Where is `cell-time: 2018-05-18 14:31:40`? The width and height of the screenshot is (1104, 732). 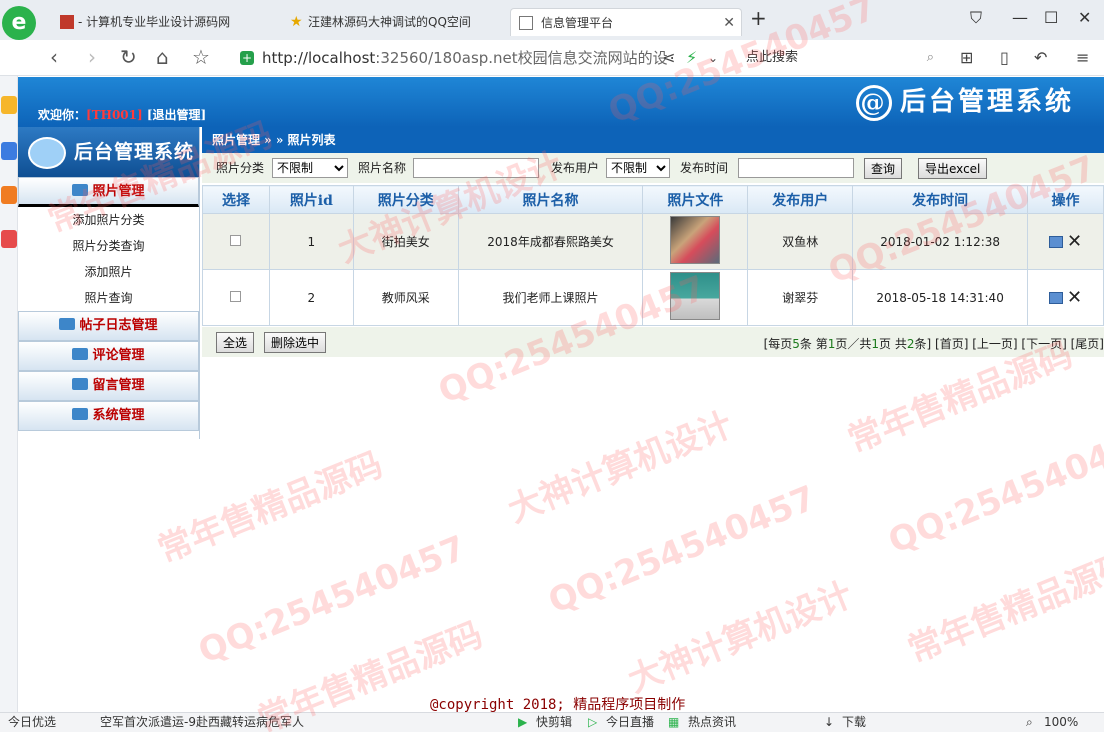 cell-time: 2018-05-18 14:31:40 is located at coordinates (940, 297).